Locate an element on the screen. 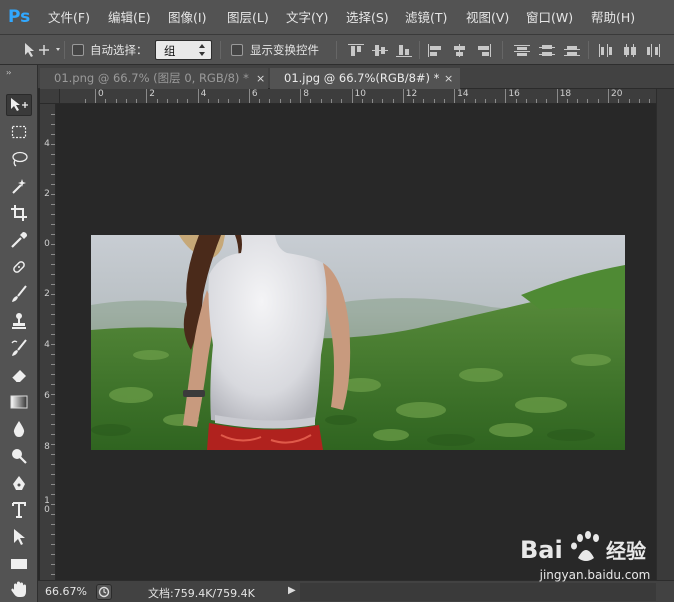 This screenshot has width=674, height=602. watermark-url: jingyan.baidu.com is located at coordinates (595, 575).